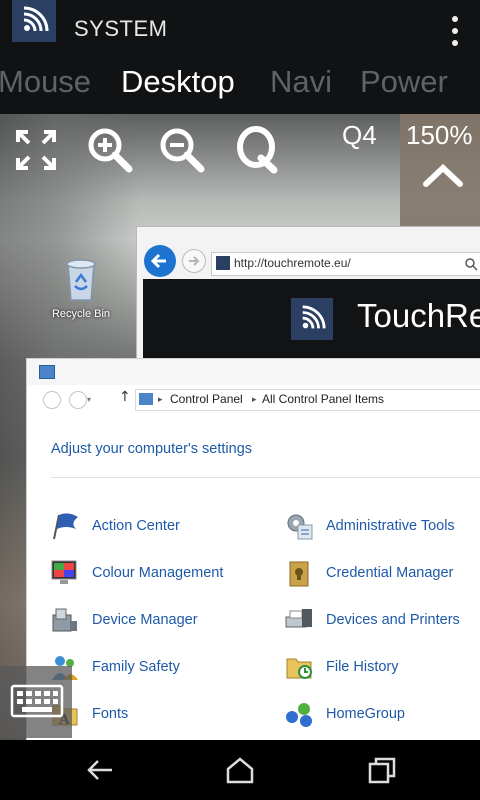 Image resolution: width=480 pixels, height=800 pixels. Describe the element at coordinates (393, 620) in the screenshot. I see `cp-item-label: Devices and Printers` at that location.